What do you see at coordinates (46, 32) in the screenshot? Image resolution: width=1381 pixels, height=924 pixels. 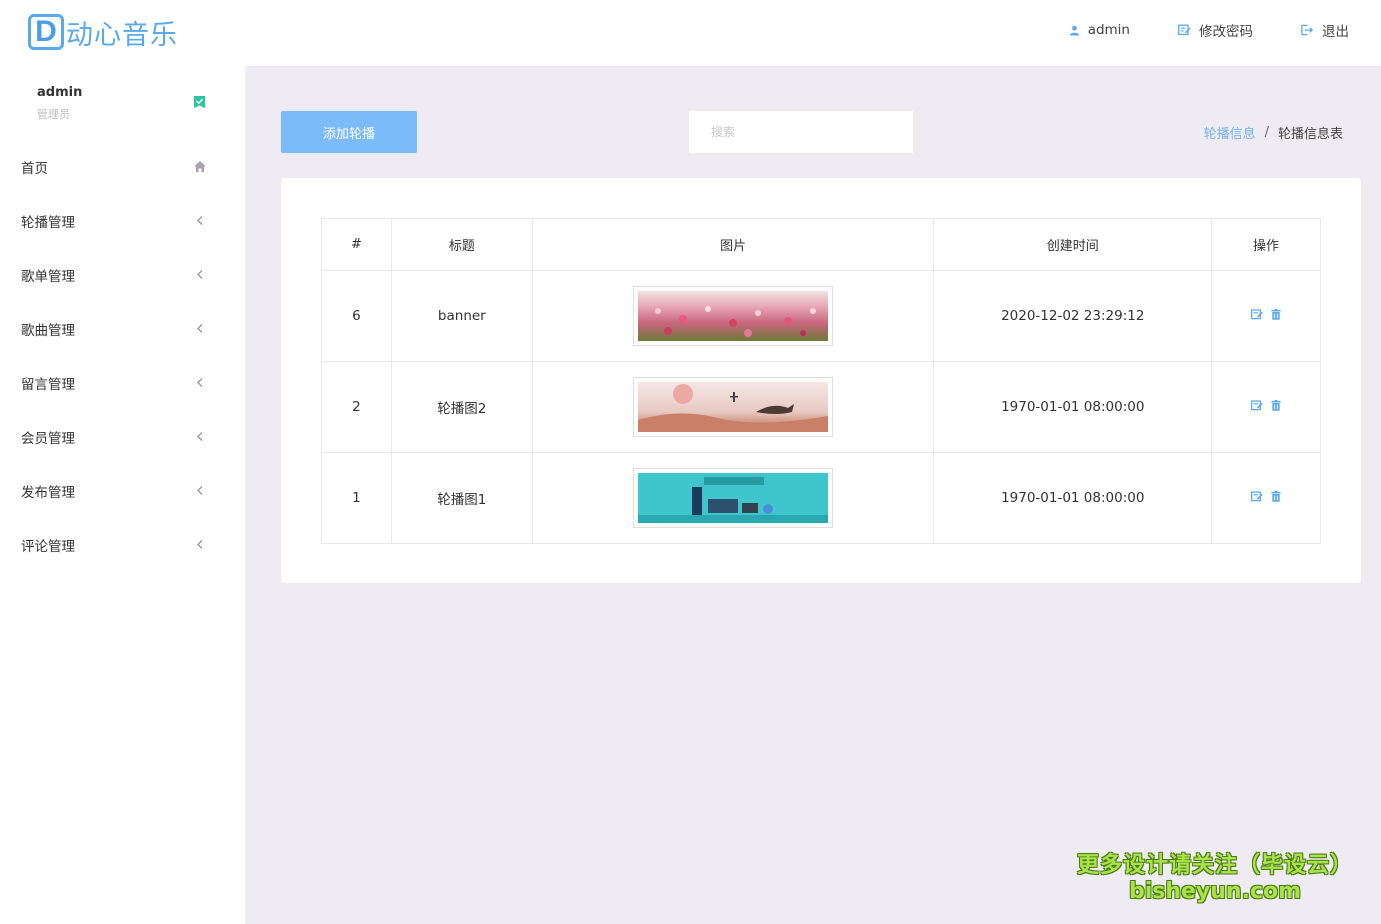 I see `logo-mark: D` at bounding box center [46, 32].